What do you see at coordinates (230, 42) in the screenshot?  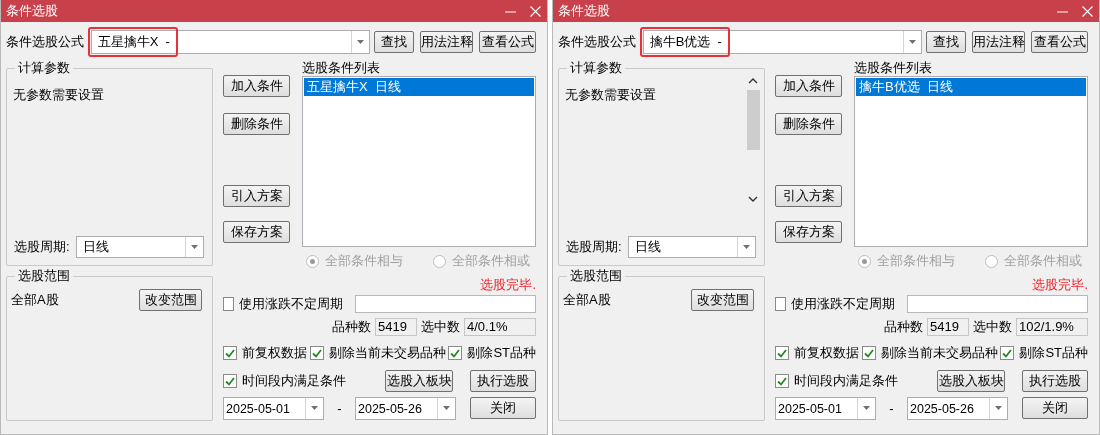 I see `formula-combo: 五星擒牛X -` at bounding box center [230, 42].